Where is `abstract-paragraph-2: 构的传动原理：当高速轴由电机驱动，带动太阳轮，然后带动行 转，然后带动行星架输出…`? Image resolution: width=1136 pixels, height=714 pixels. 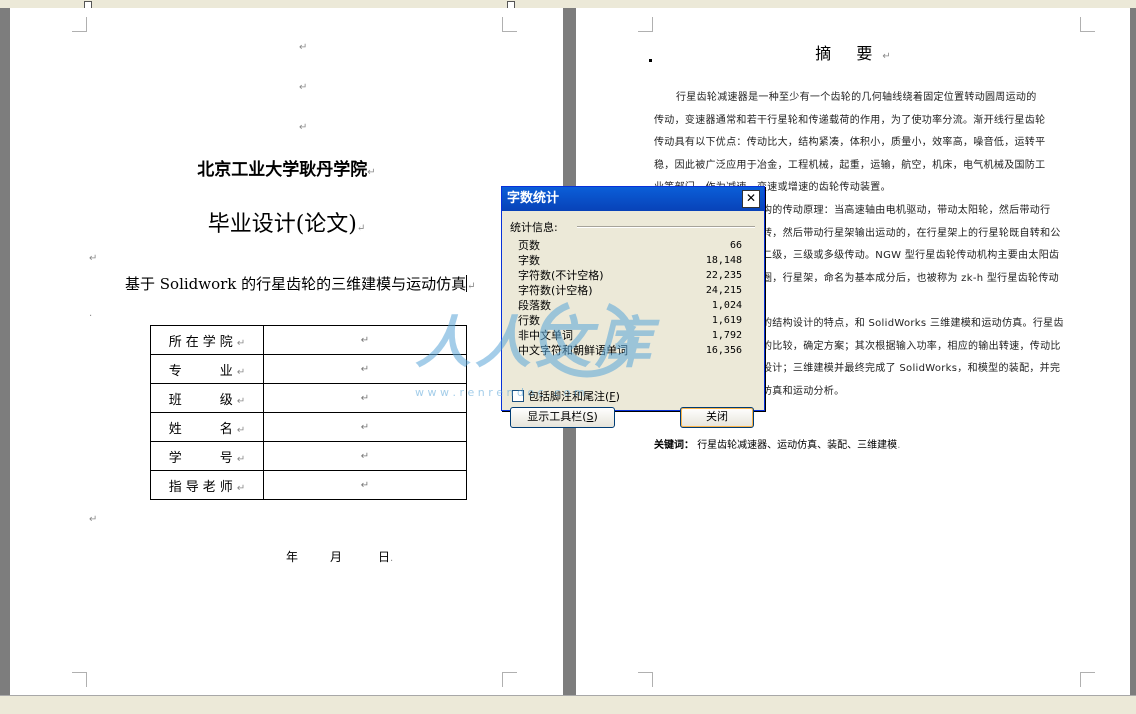
abstract-paragraph-2: 构的传动原理：当高速轴由电机驱动，带动太阳轮，然后带动行 转，然后带动行星架输出… is located at coordinates (920, 245).